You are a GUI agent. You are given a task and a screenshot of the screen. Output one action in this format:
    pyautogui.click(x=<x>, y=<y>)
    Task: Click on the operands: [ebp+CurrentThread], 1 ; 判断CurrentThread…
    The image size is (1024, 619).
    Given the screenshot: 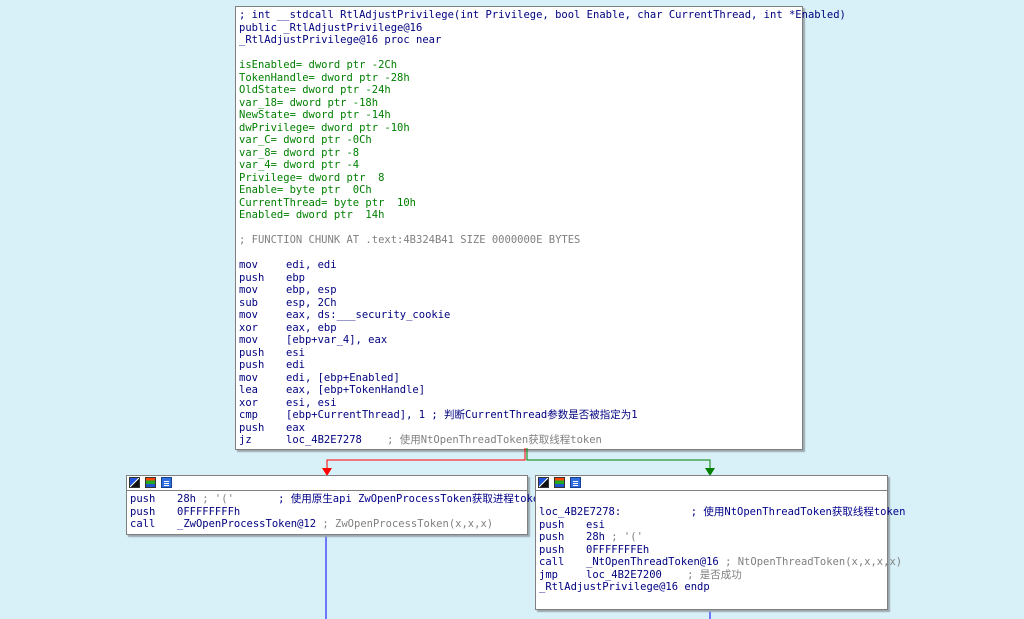 What is the action you would take?
    pyautogui.click(x=462, y=415)
    